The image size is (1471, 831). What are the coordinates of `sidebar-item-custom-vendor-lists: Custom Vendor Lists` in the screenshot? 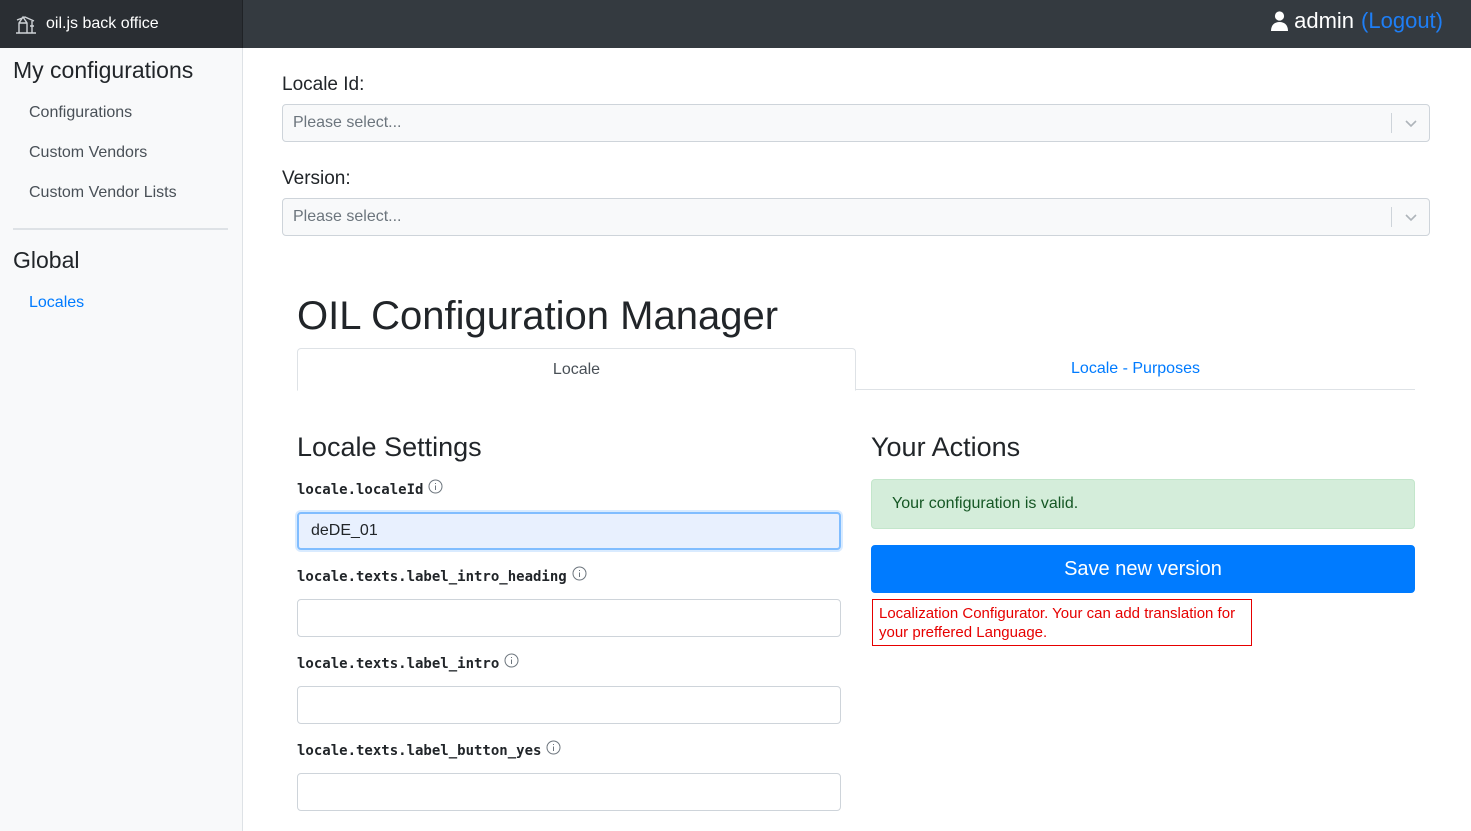 It's located at (103, 193).